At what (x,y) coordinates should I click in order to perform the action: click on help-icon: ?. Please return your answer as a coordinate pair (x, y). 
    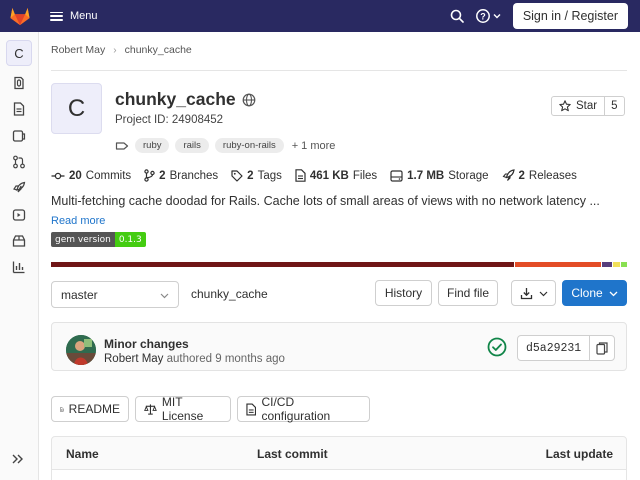
    Looking at the image, I should click on (489, 16).